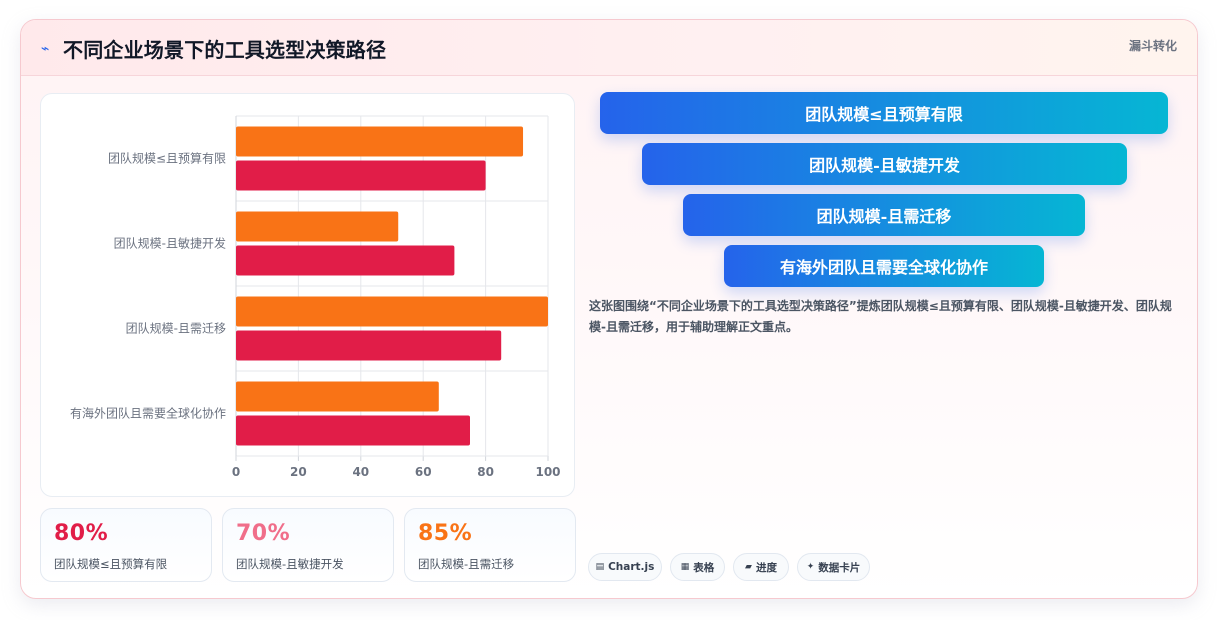 Image resolution: width=1219 pixels, height=620 pixels. What do you see at coordinates (631, 567) in the screenshot?
I see `chip-label: Chart.js` at bounding box center [631, 567].